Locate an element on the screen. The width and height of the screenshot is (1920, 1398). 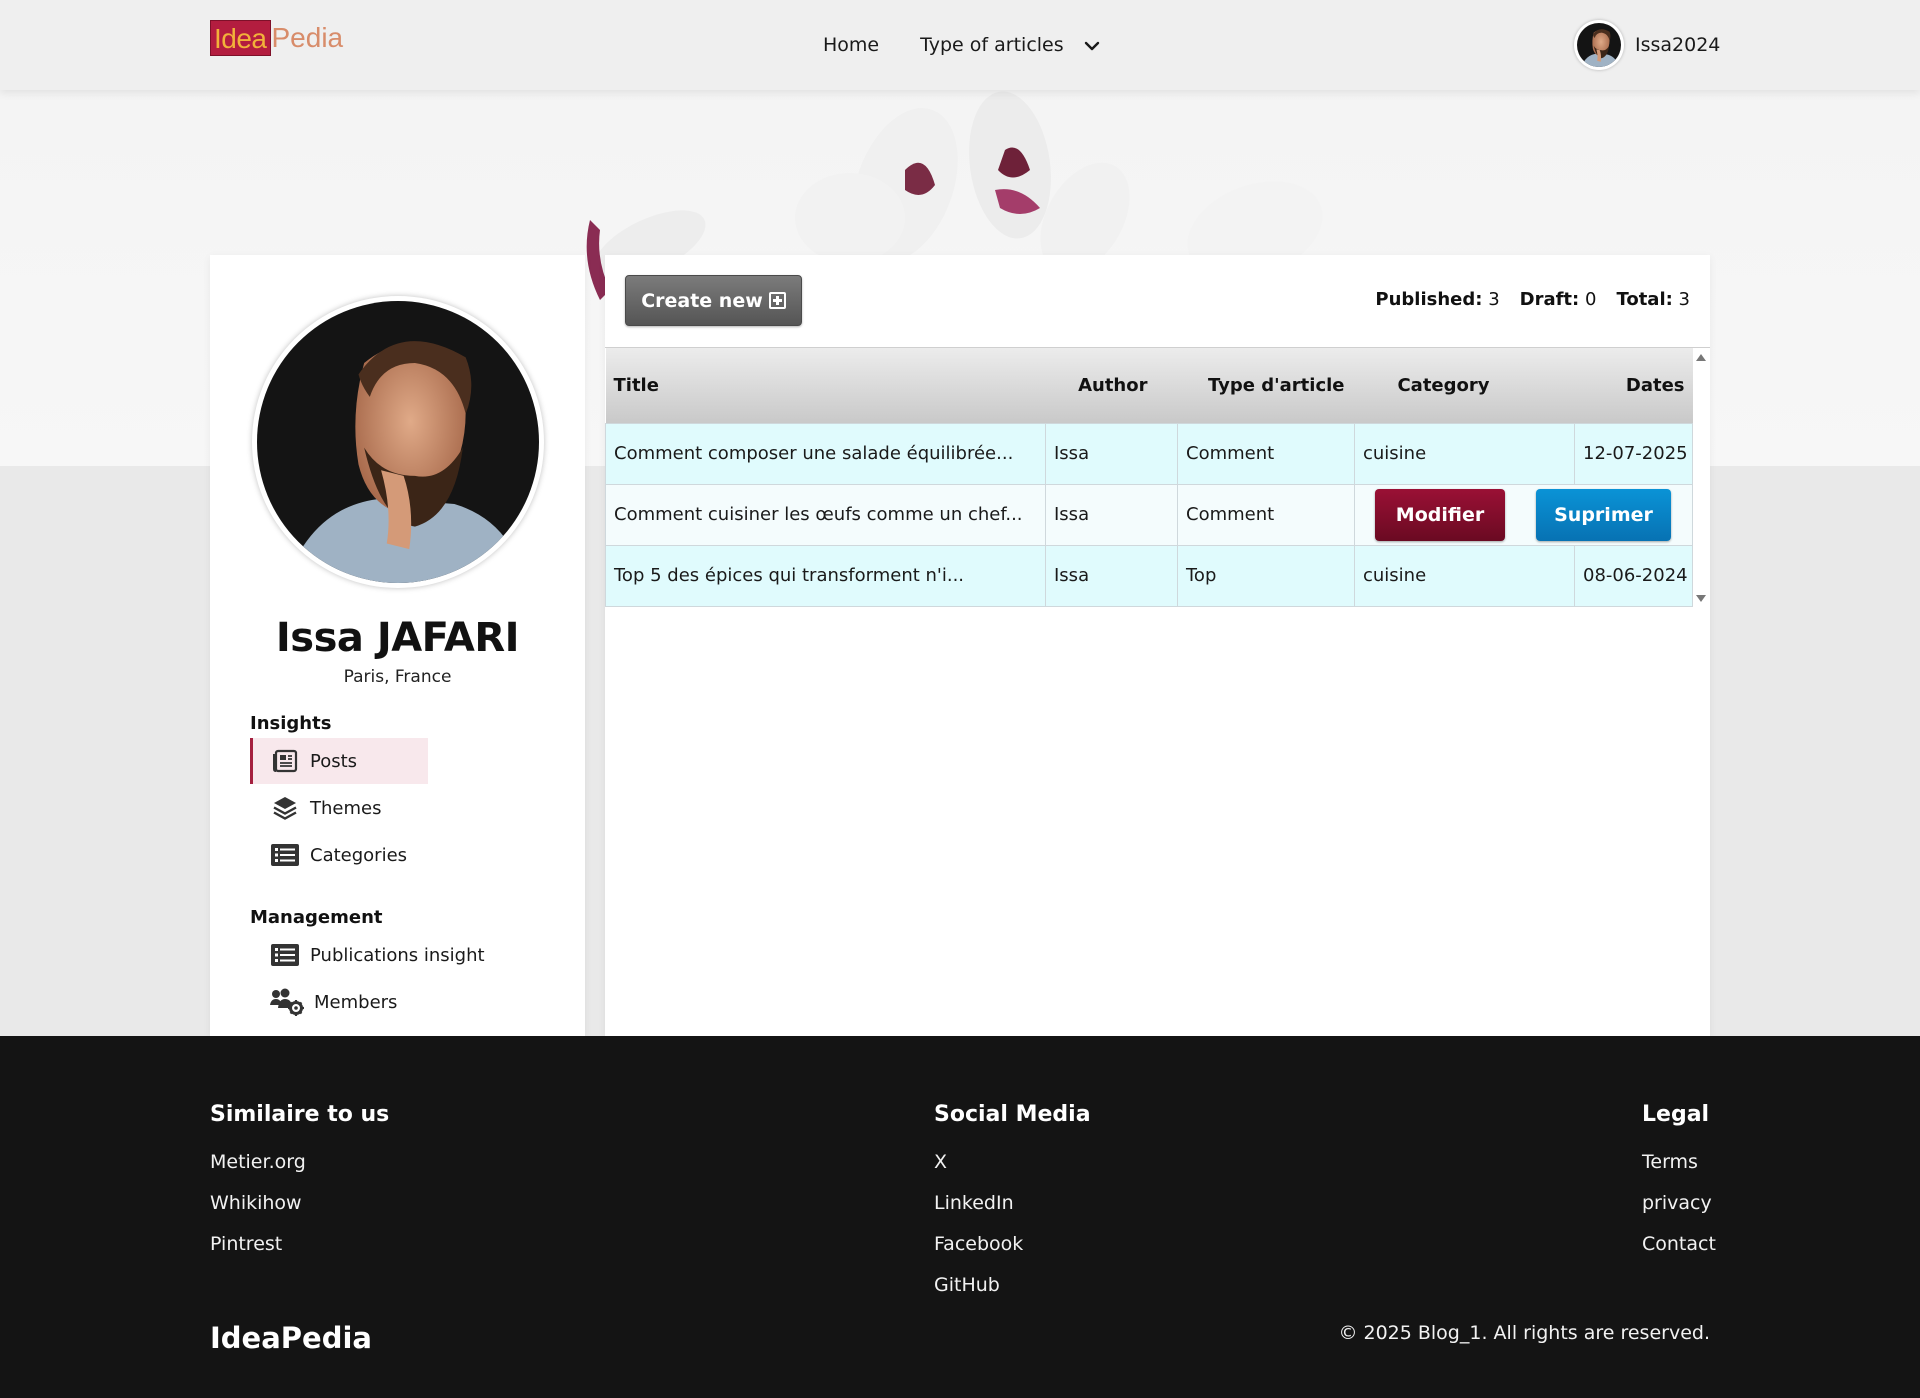
nav-type-of-articles-dropdown: Type of articles is located at coordinates (1010, 45).